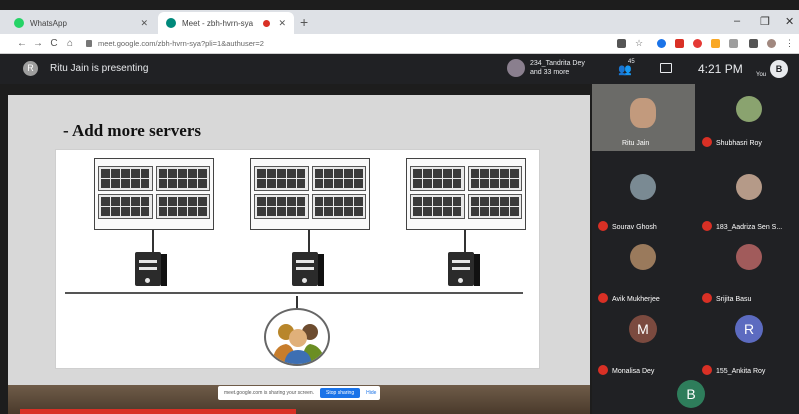 This screenshot has height=414, width=799. I want to click on share-message: meet.google.com is sharing your screen., so click(269, 393).